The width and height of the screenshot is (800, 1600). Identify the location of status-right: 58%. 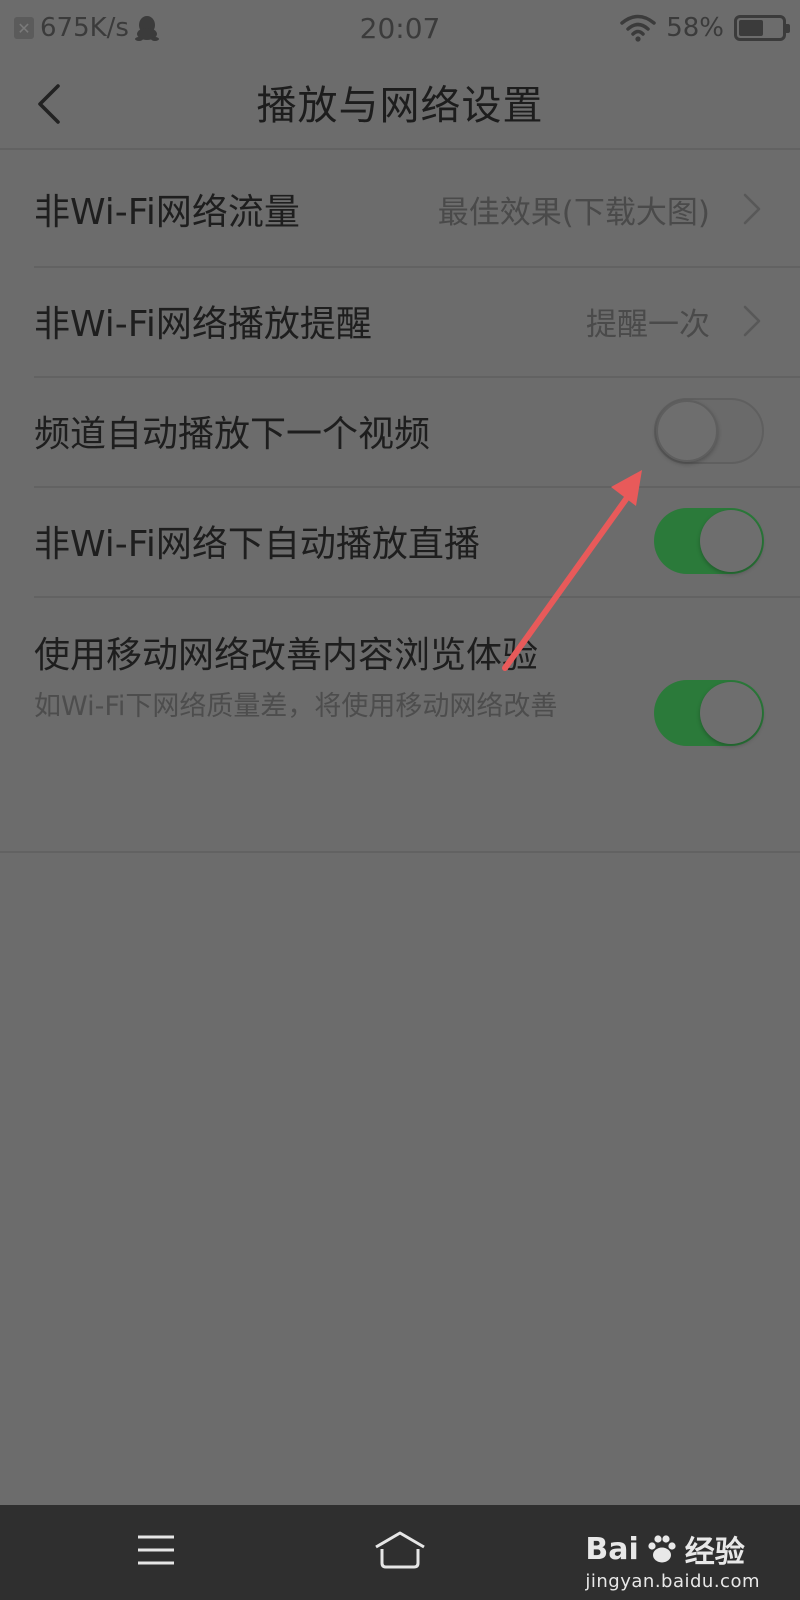
(705, 28).